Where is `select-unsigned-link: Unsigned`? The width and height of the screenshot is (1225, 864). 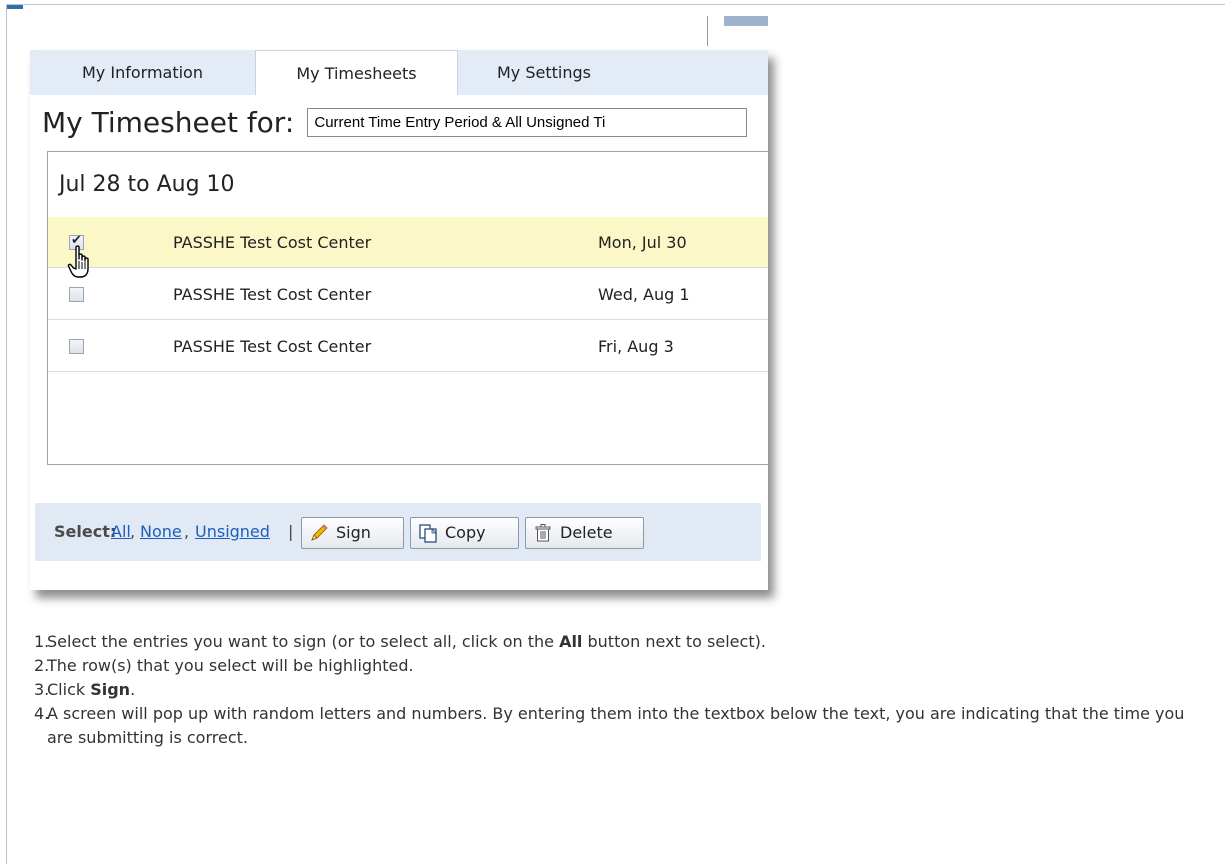
select-unsigned-link: Unsigned is located at coordinates (232, 532).